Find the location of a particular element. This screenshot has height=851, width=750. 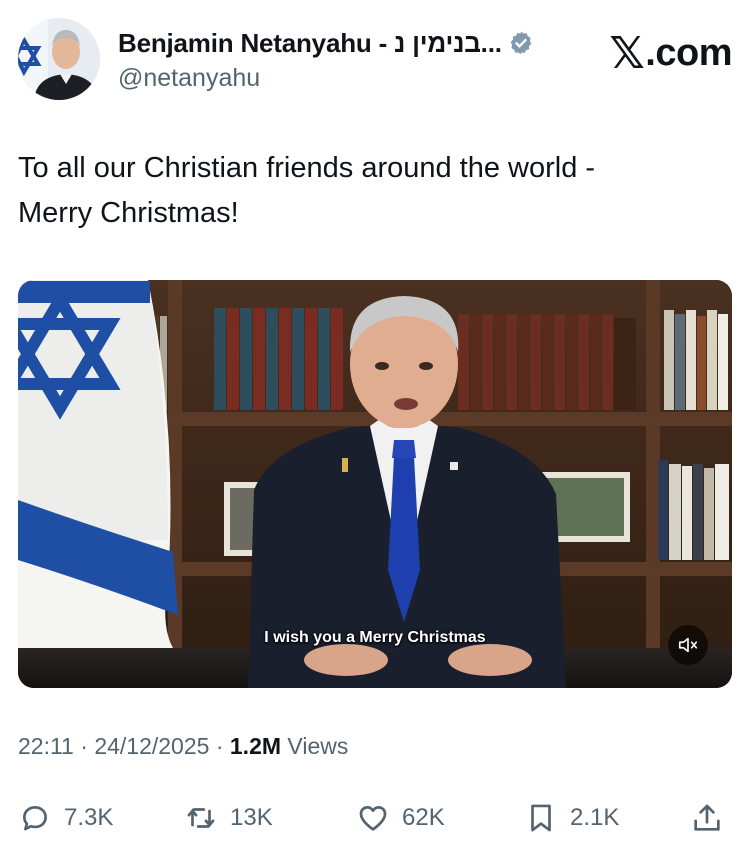

verified-badge-icon is located at coordinates (521, 43).